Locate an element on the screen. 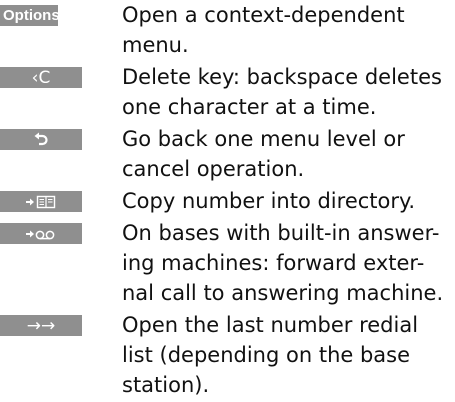 Image resolution: width=455 pixels, height=402 pixels. redial-key: →→ is located at coordinates (41, 325).